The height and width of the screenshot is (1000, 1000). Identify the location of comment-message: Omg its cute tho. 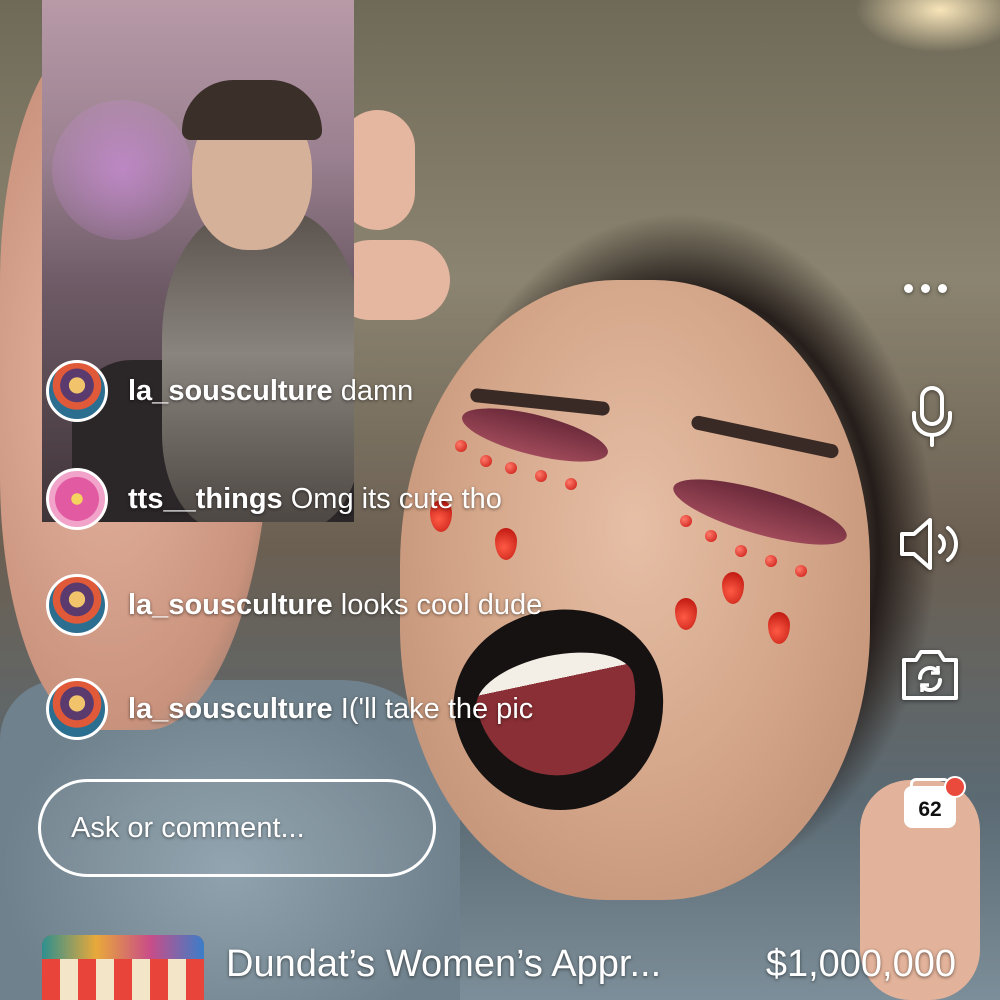
(396, 498).